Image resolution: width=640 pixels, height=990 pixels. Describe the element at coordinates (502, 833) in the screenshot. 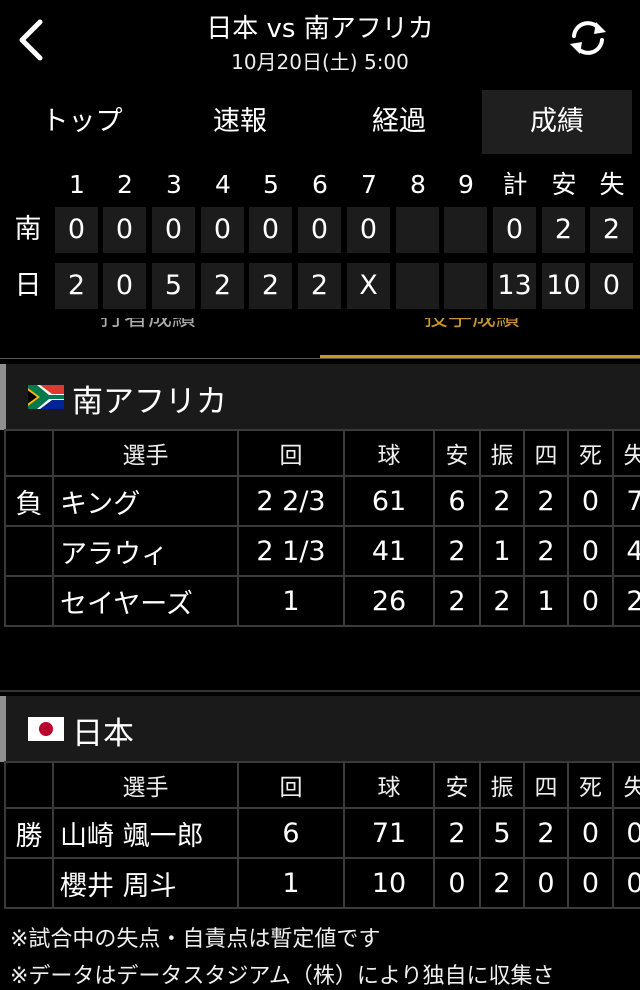

I see `pitcher-stat-so: 5` at that location.